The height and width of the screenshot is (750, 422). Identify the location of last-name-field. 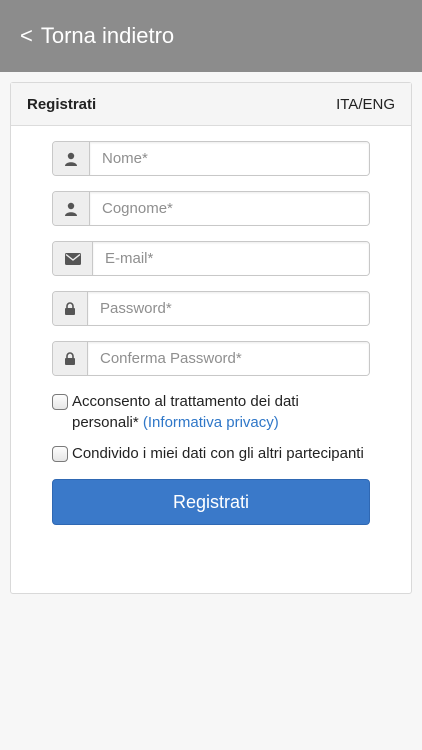
(211, 208).